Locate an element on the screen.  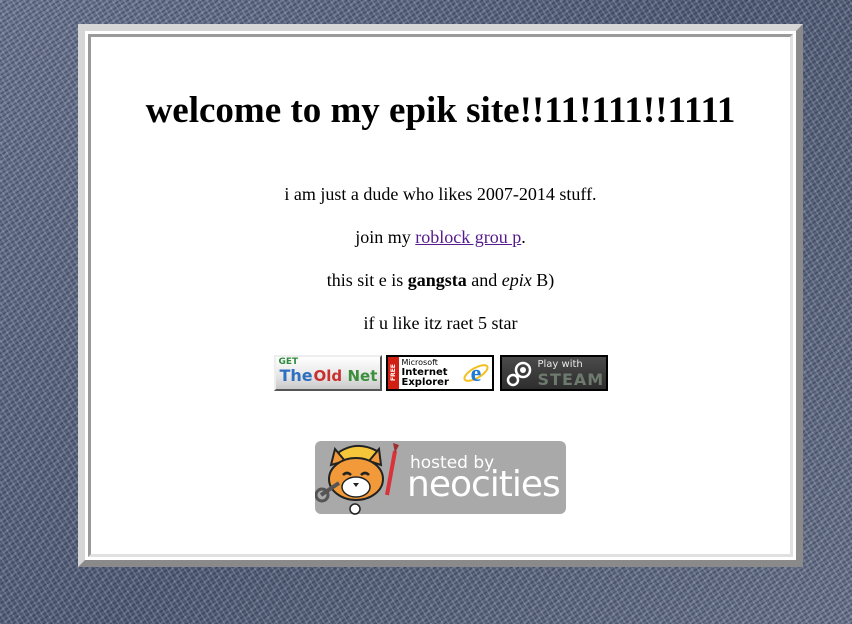
rating-request: if u like itz raet 5 star is located at coordinates (440, 323).